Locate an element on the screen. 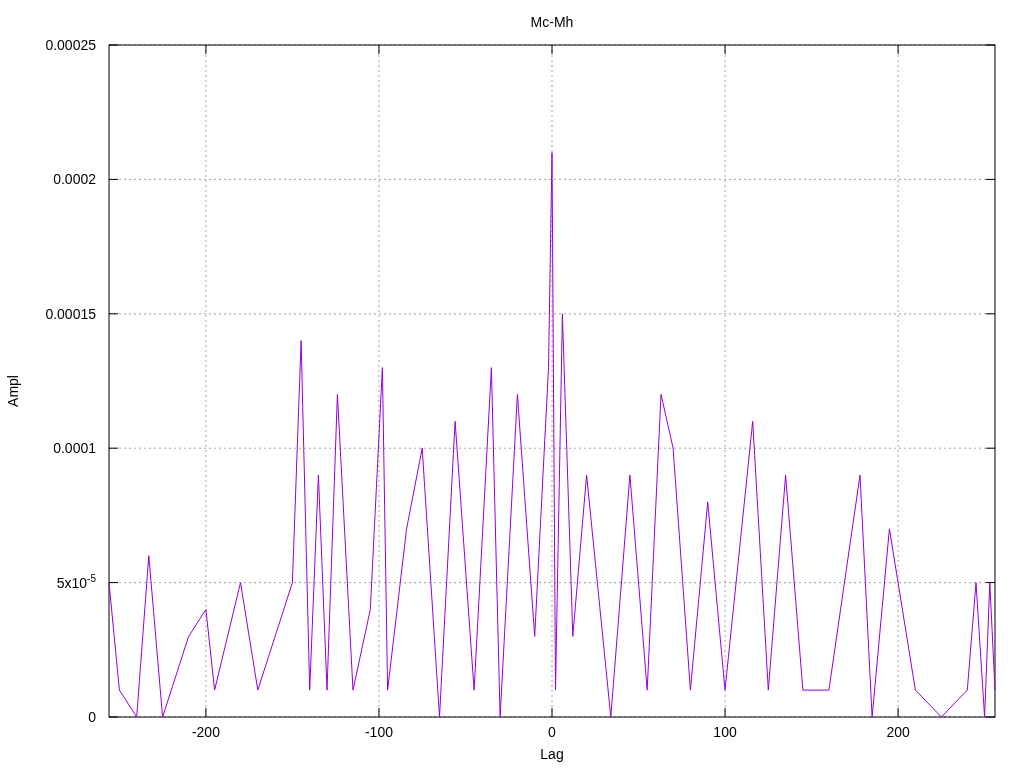  tick-label: 200 is located at coordinates (898, 732).